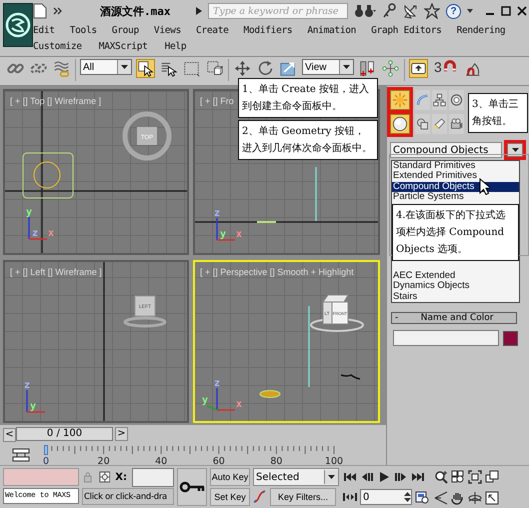  What do you see at coordinates (406, 30) in the screenshot?
I see `menu-item: Graph Editors` at bounding box center [406, 30].